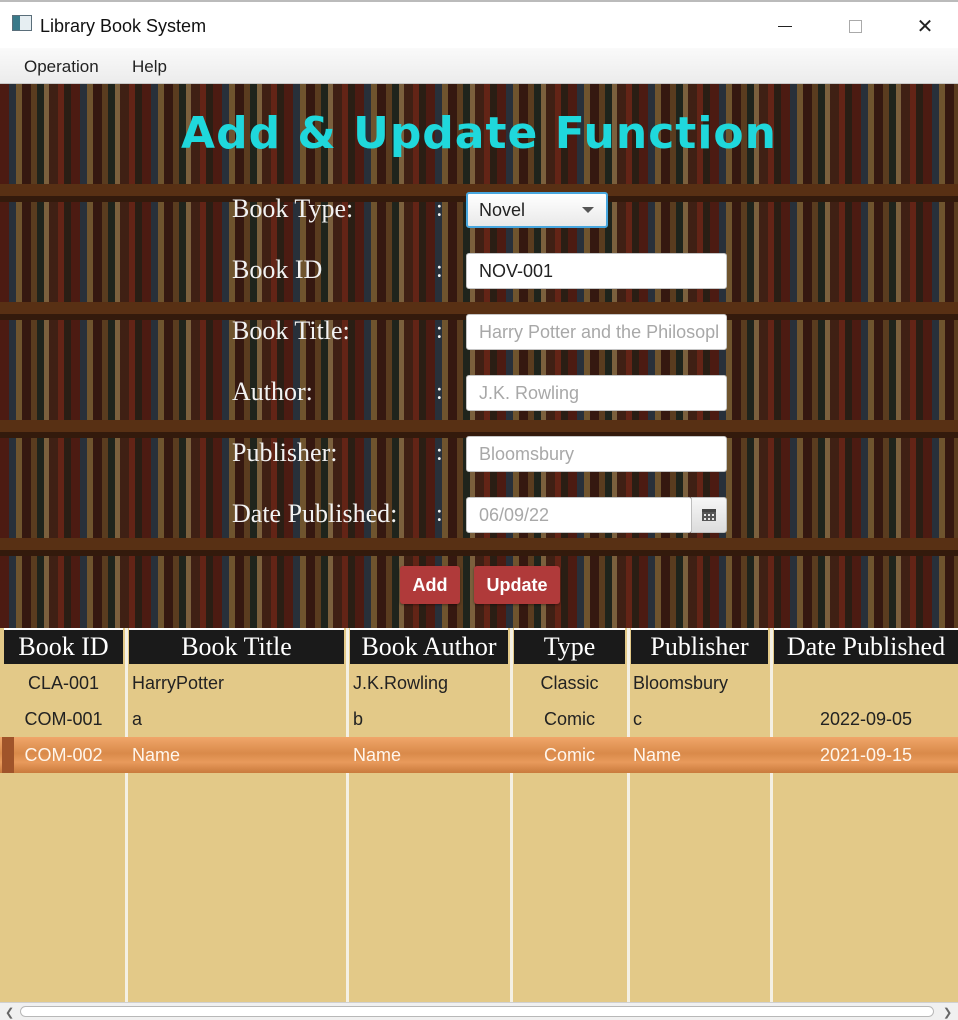  Describe the element at coordinates (479, 133) in the screenshot. I see `page-title: Add & Update Function` at that location.